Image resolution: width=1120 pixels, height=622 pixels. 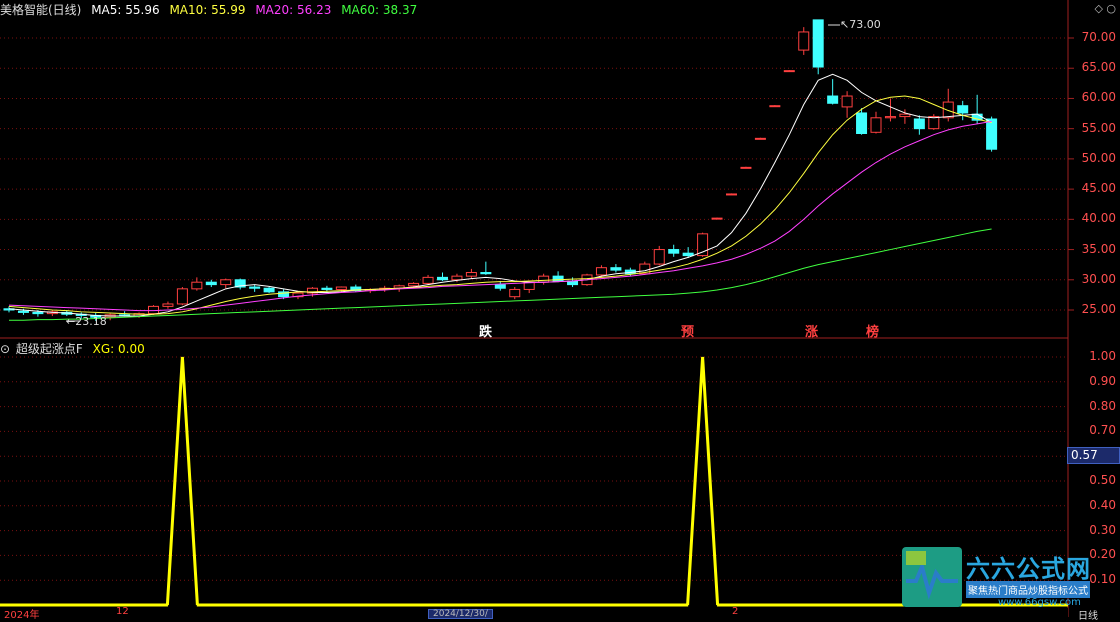 I want to click on low-price-value: 23.18, so click(x=91, y=321).